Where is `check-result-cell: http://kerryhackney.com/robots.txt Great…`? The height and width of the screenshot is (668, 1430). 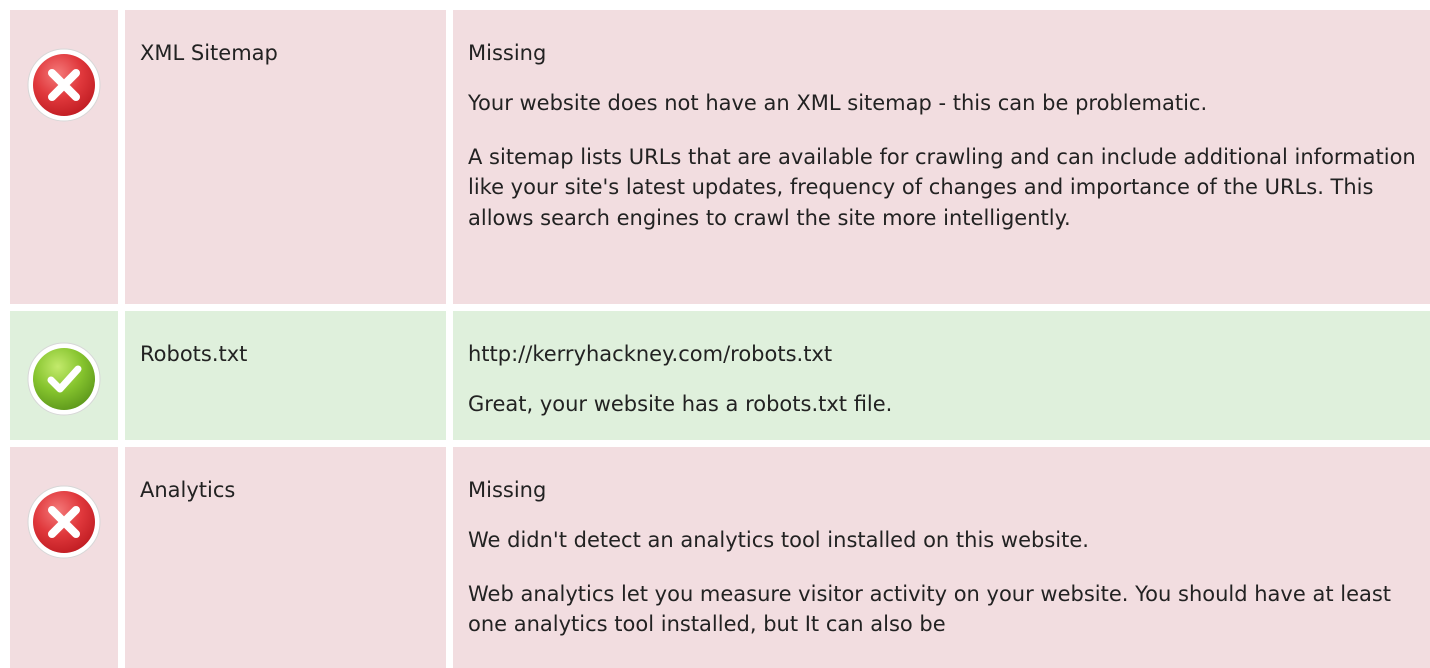
check-result-cell: http://kerryhackney.com/robots.txt Great… is located at coordinates (941, 375).